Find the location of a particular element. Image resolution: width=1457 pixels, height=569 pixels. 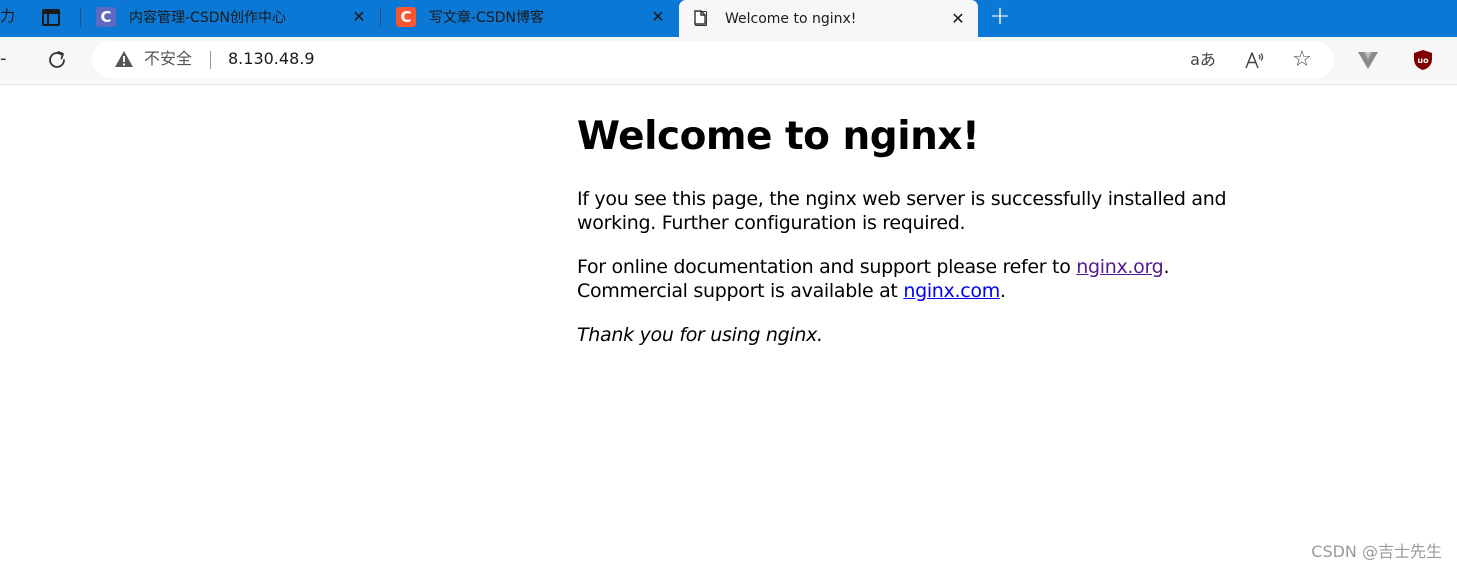

commercial-text: Commercial support is available at is located at coordinates (740, 291).